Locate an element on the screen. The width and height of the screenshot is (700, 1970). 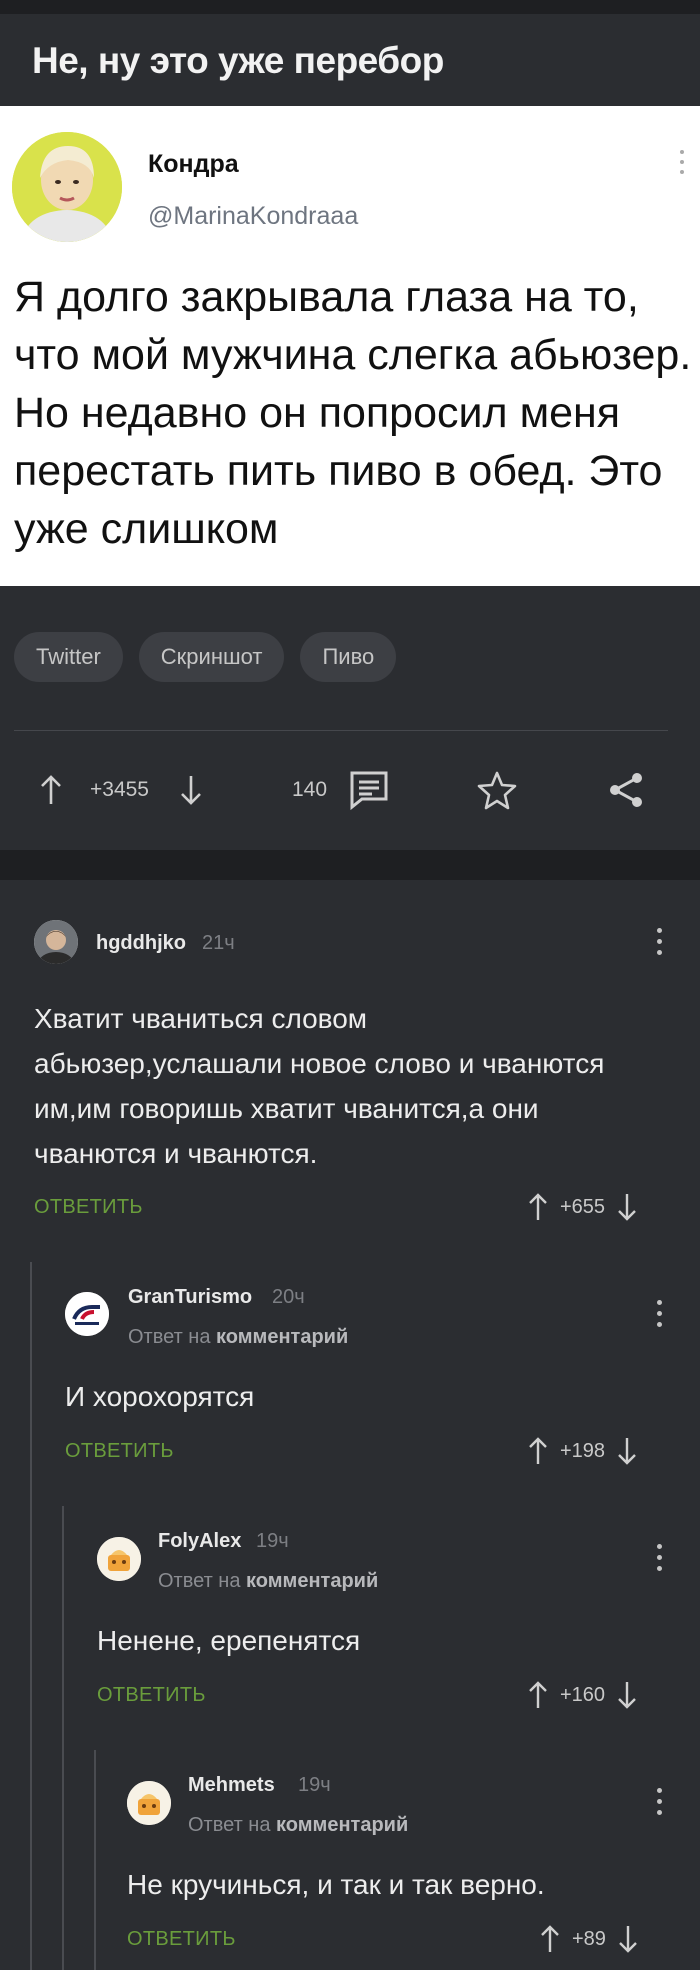
comment-rating: +655 is located at coordinates (583, 1206).